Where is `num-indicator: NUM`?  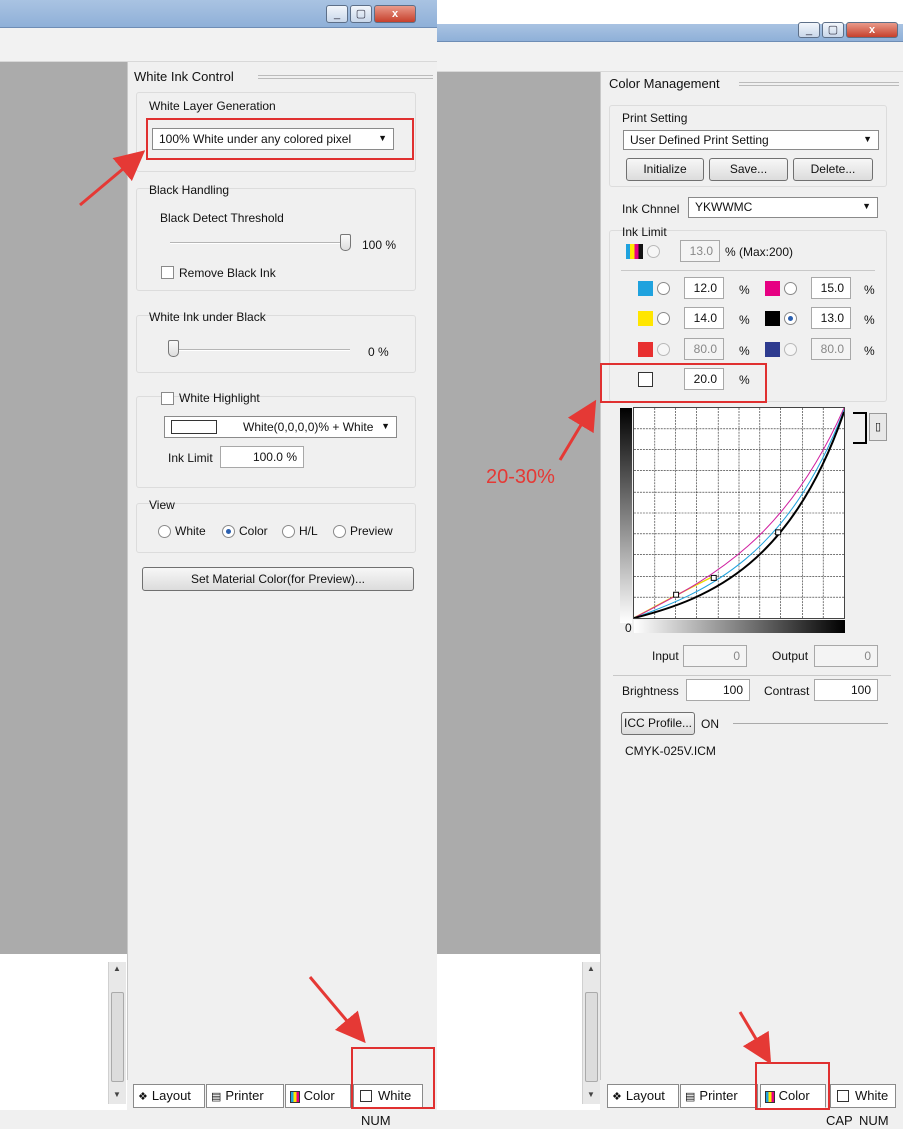
num-indicator: NUM is located at coordinates (874, 1120).